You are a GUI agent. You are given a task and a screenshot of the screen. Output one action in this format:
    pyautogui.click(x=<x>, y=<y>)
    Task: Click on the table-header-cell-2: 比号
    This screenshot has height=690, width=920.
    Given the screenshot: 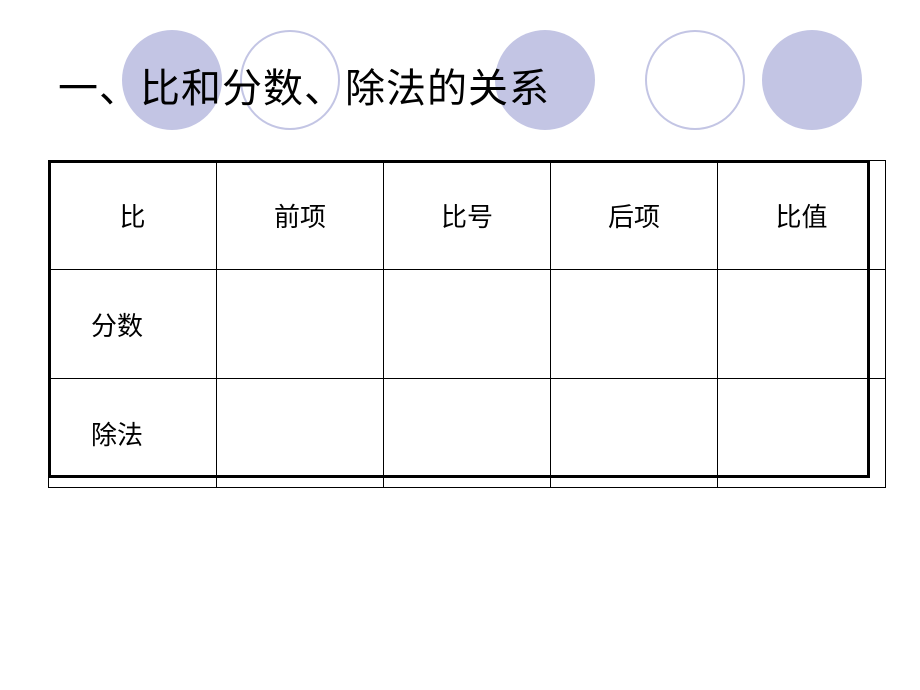 What is the action you would take?
    pyautogui.click(x=467, y=215)
    